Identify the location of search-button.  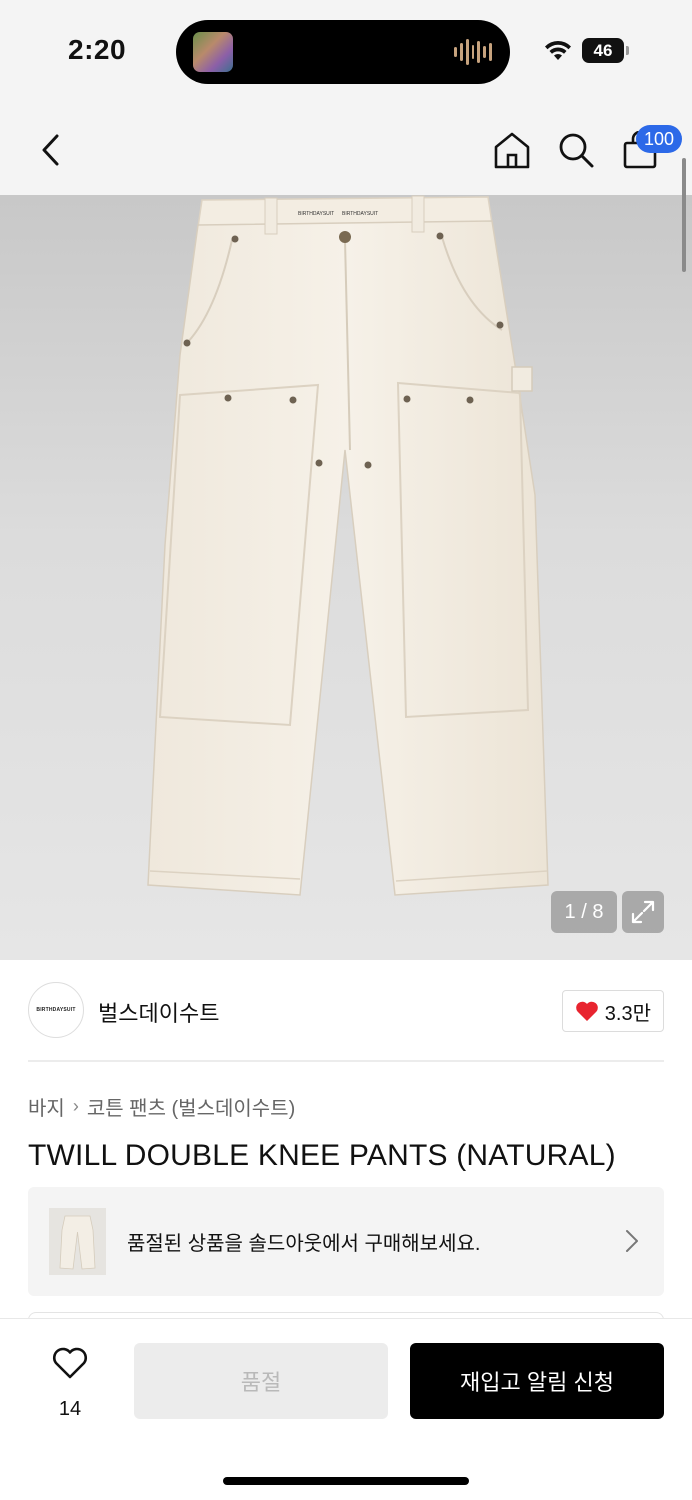
(576, 150).